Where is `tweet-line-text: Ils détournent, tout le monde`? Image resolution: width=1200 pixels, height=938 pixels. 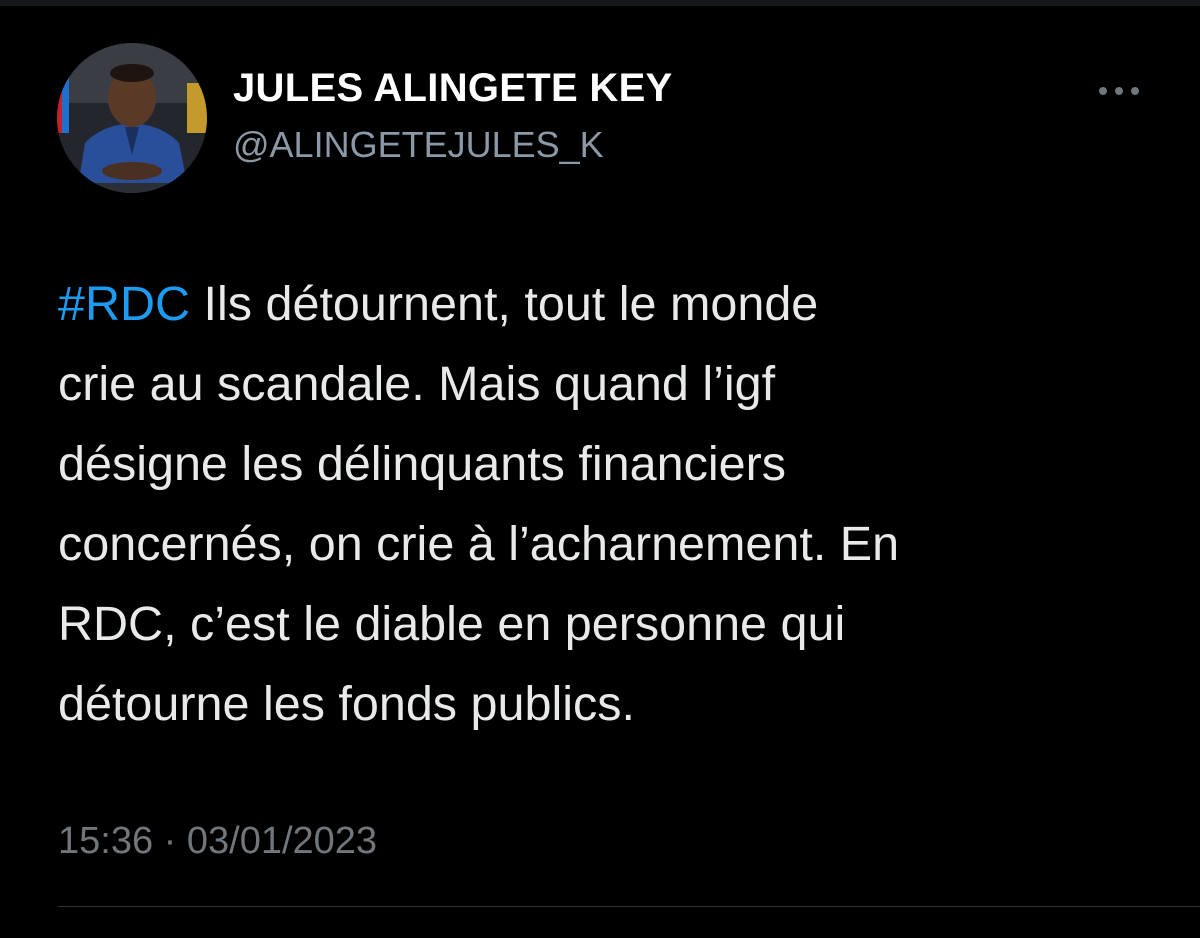 tweet-line-text: Ils détournent, tout le monde is located at coordinates (504, 304).